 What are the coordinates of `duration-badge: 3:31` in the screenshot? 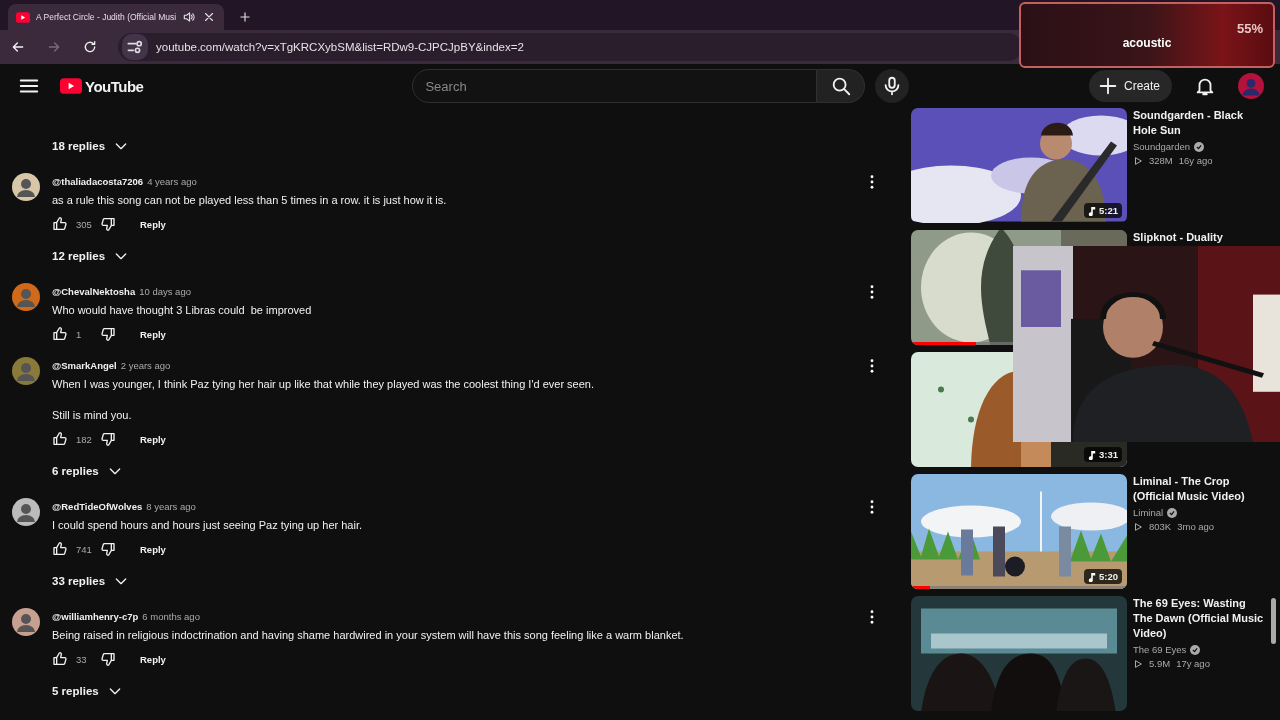 It's located at (1103, 454).